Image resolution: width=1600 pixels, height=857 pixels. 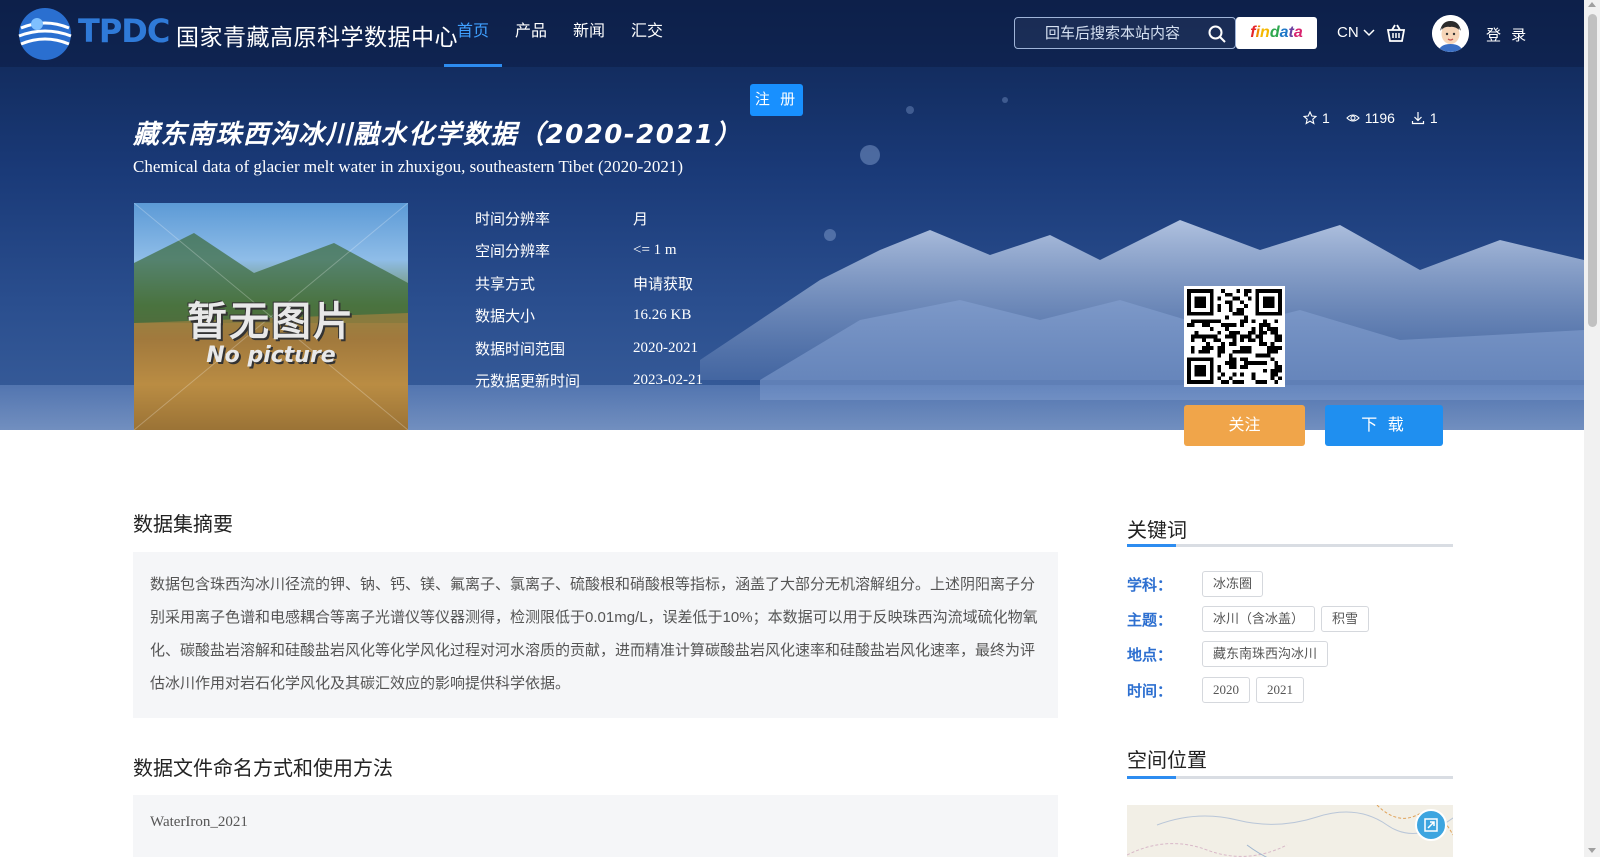 I want to click on meta-value: 申请获取, so click(x=663, y=284).